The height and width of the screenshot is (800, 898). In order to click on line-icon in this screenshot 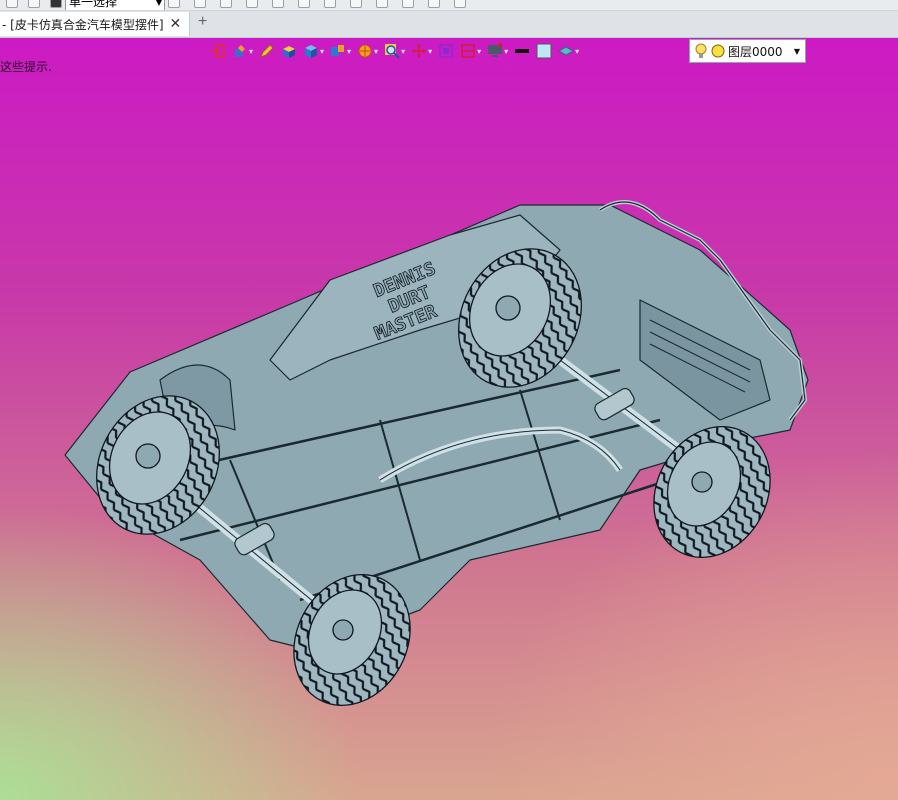, I will do `click(252, 4)`.